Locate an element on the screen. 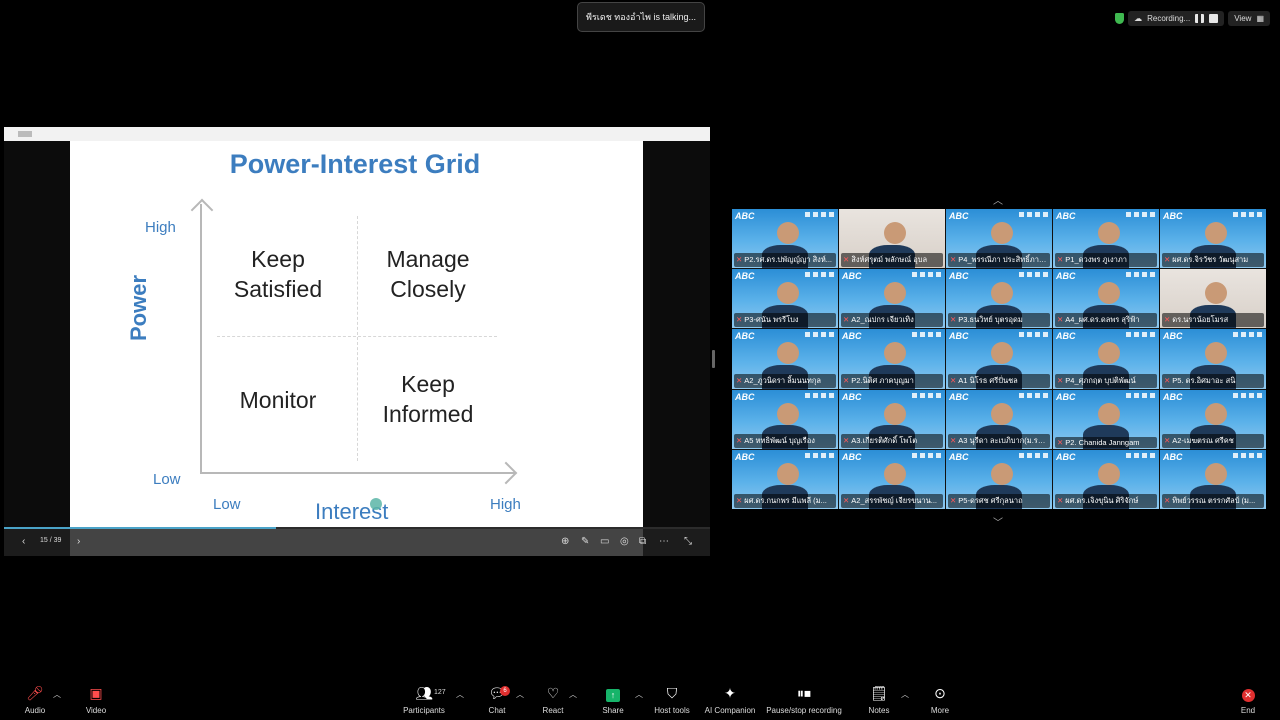  pause-recording-icon is located at coordinates (1200, 18).